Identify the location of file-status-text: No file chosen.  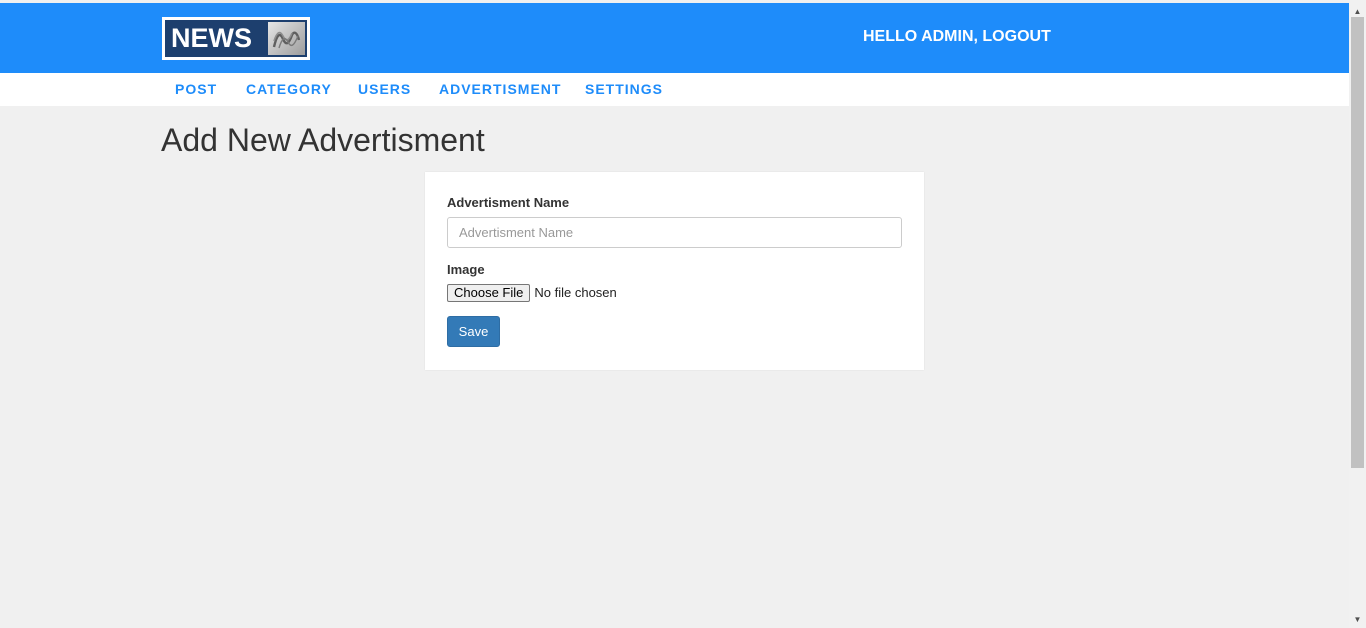
(575, 292).